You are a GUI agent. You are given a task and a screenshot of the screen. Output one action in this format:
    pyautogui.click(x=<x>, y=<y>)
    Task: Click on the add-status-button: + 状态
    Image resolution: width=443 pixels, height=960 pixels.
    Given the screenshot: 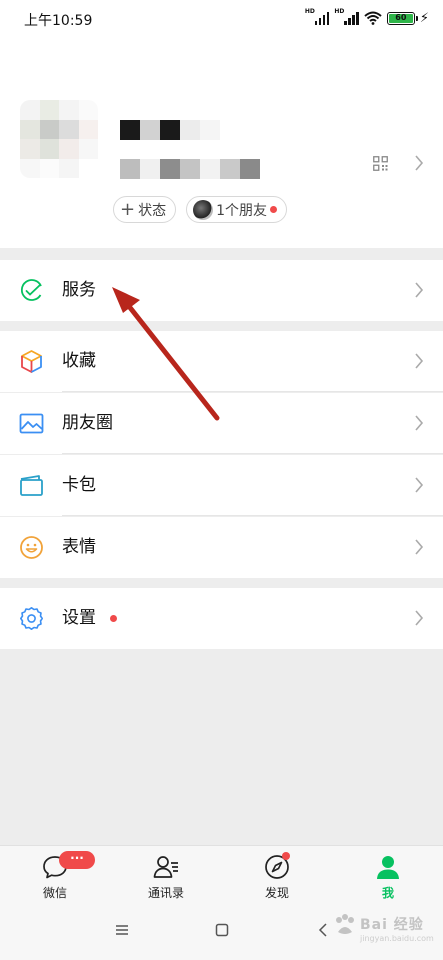 What is the action you would take?
    pyautogui.click(x=145, y=209)
    